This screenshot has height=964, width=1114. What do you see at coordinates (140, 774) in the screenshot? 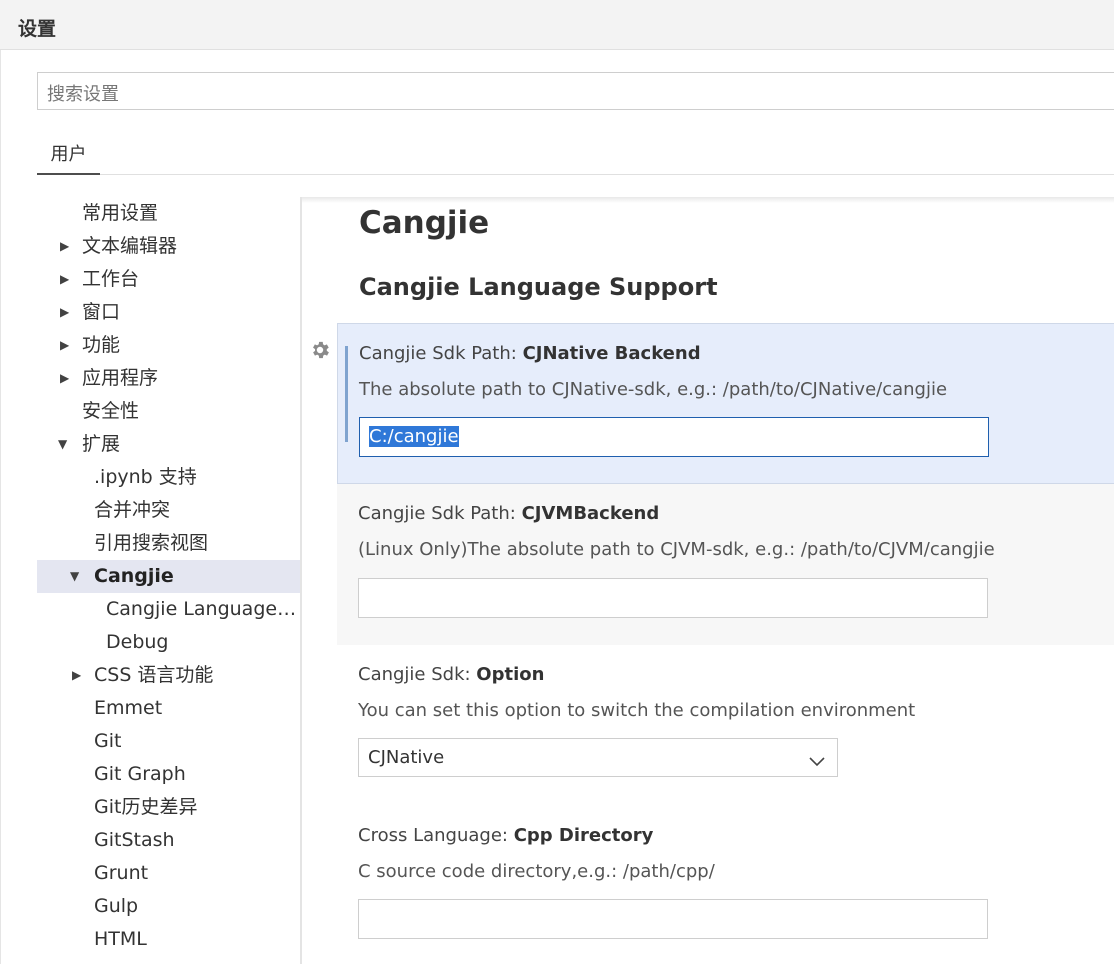
I see `tree-item-label: Git Graph` at bounding box center [140, 774].